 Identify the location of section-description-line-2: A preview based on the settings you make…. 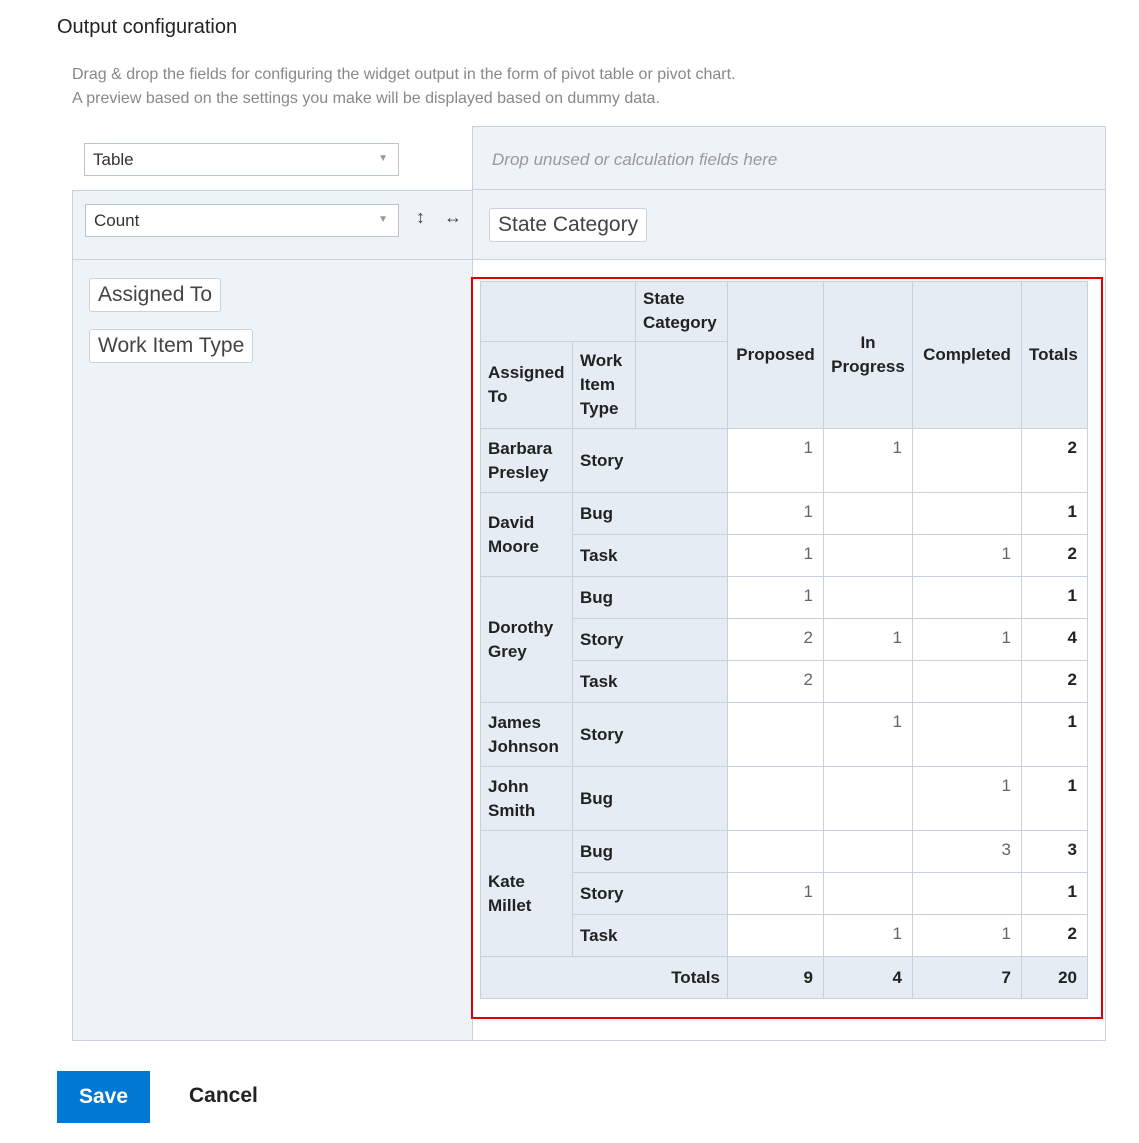
(366, 98).